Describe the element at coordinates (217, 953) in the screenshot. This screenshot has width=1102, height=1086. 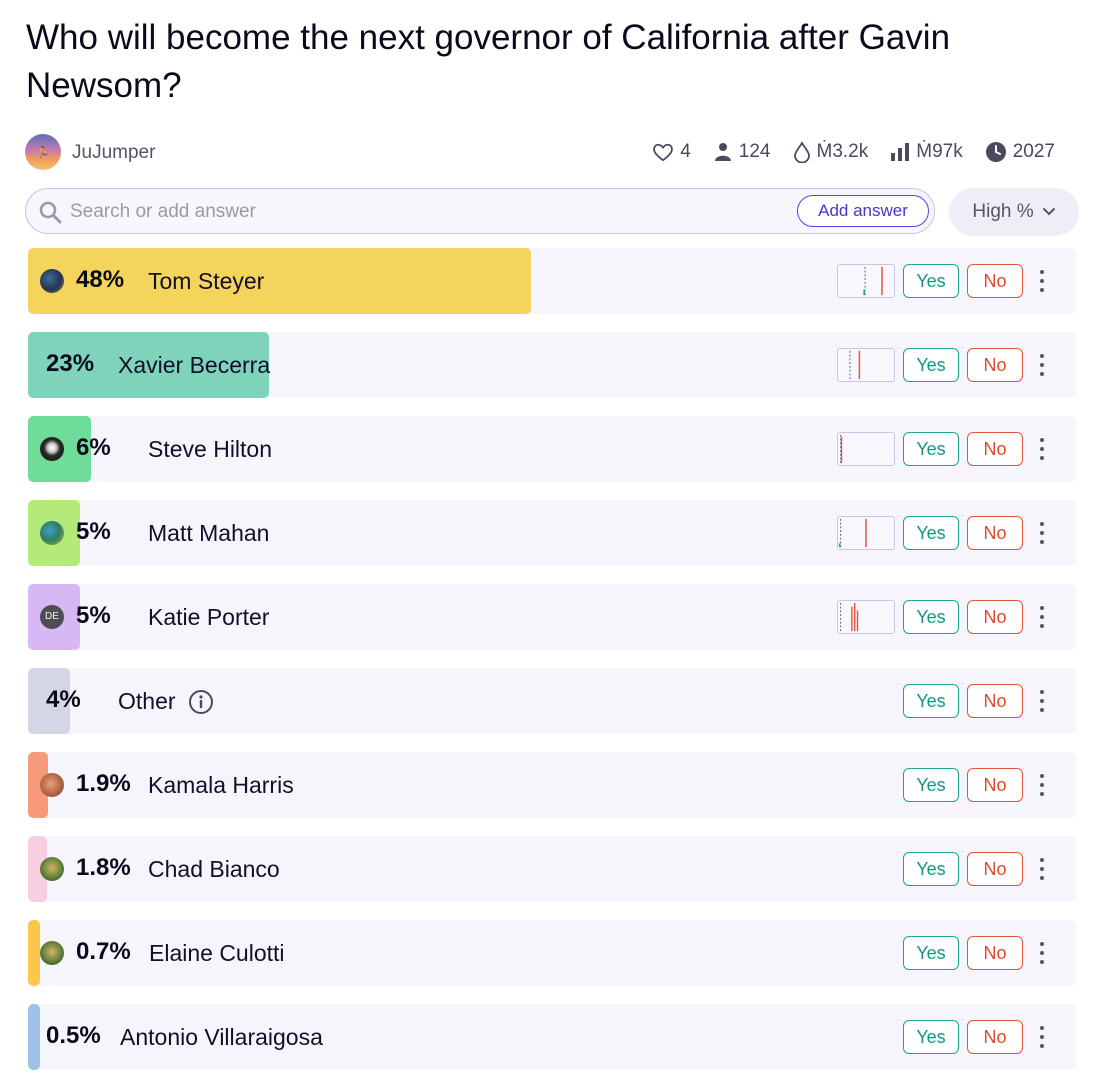
I see `answer-name: Elaine Culotti` at that location.